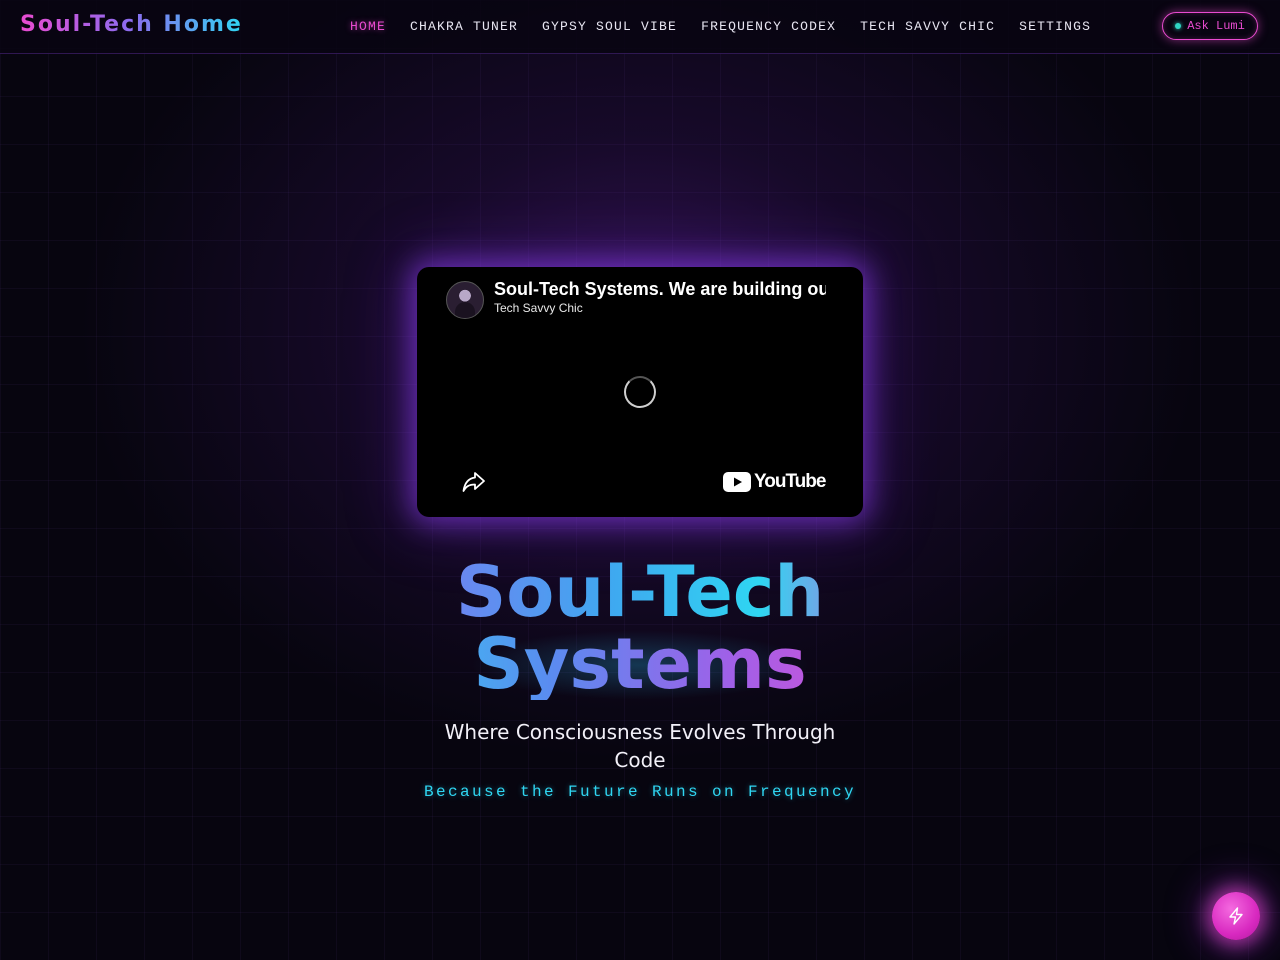 Image resolution: width=1280 pixels, height=960 pixels. I want to click on youtube-logo-text: YouTube, so click(790, 481).